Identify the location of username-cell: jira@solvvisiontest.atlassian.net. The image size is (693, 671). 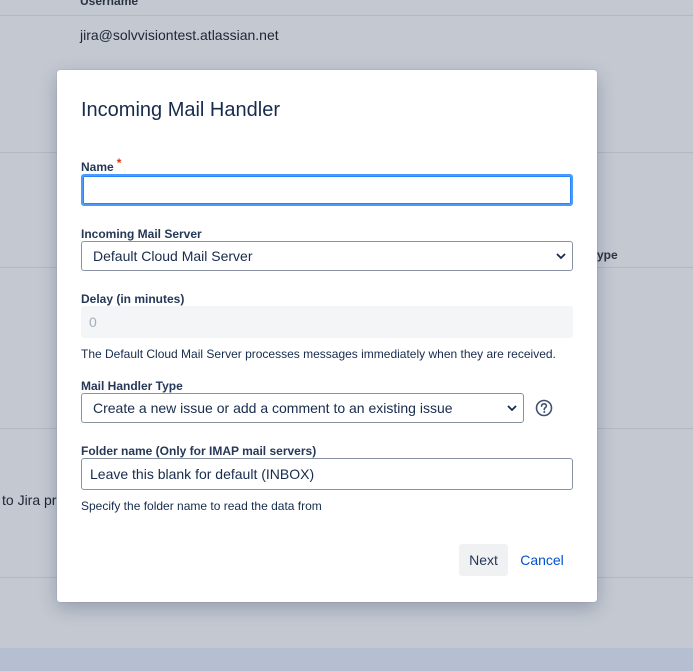
(179, 35).